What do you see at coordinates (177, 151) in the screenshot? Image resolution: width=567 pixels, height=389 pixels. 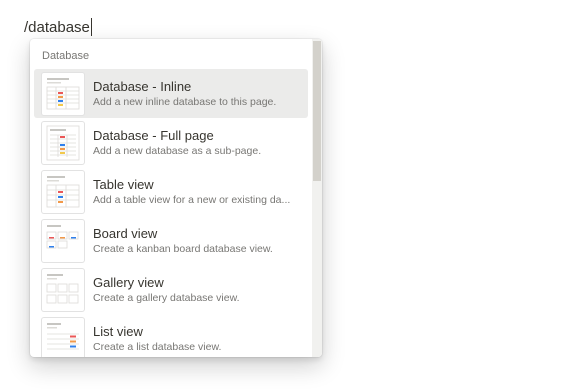 I see `menu-item-description: Add a new database as a sub-page.` at bounding box center [177, 151].